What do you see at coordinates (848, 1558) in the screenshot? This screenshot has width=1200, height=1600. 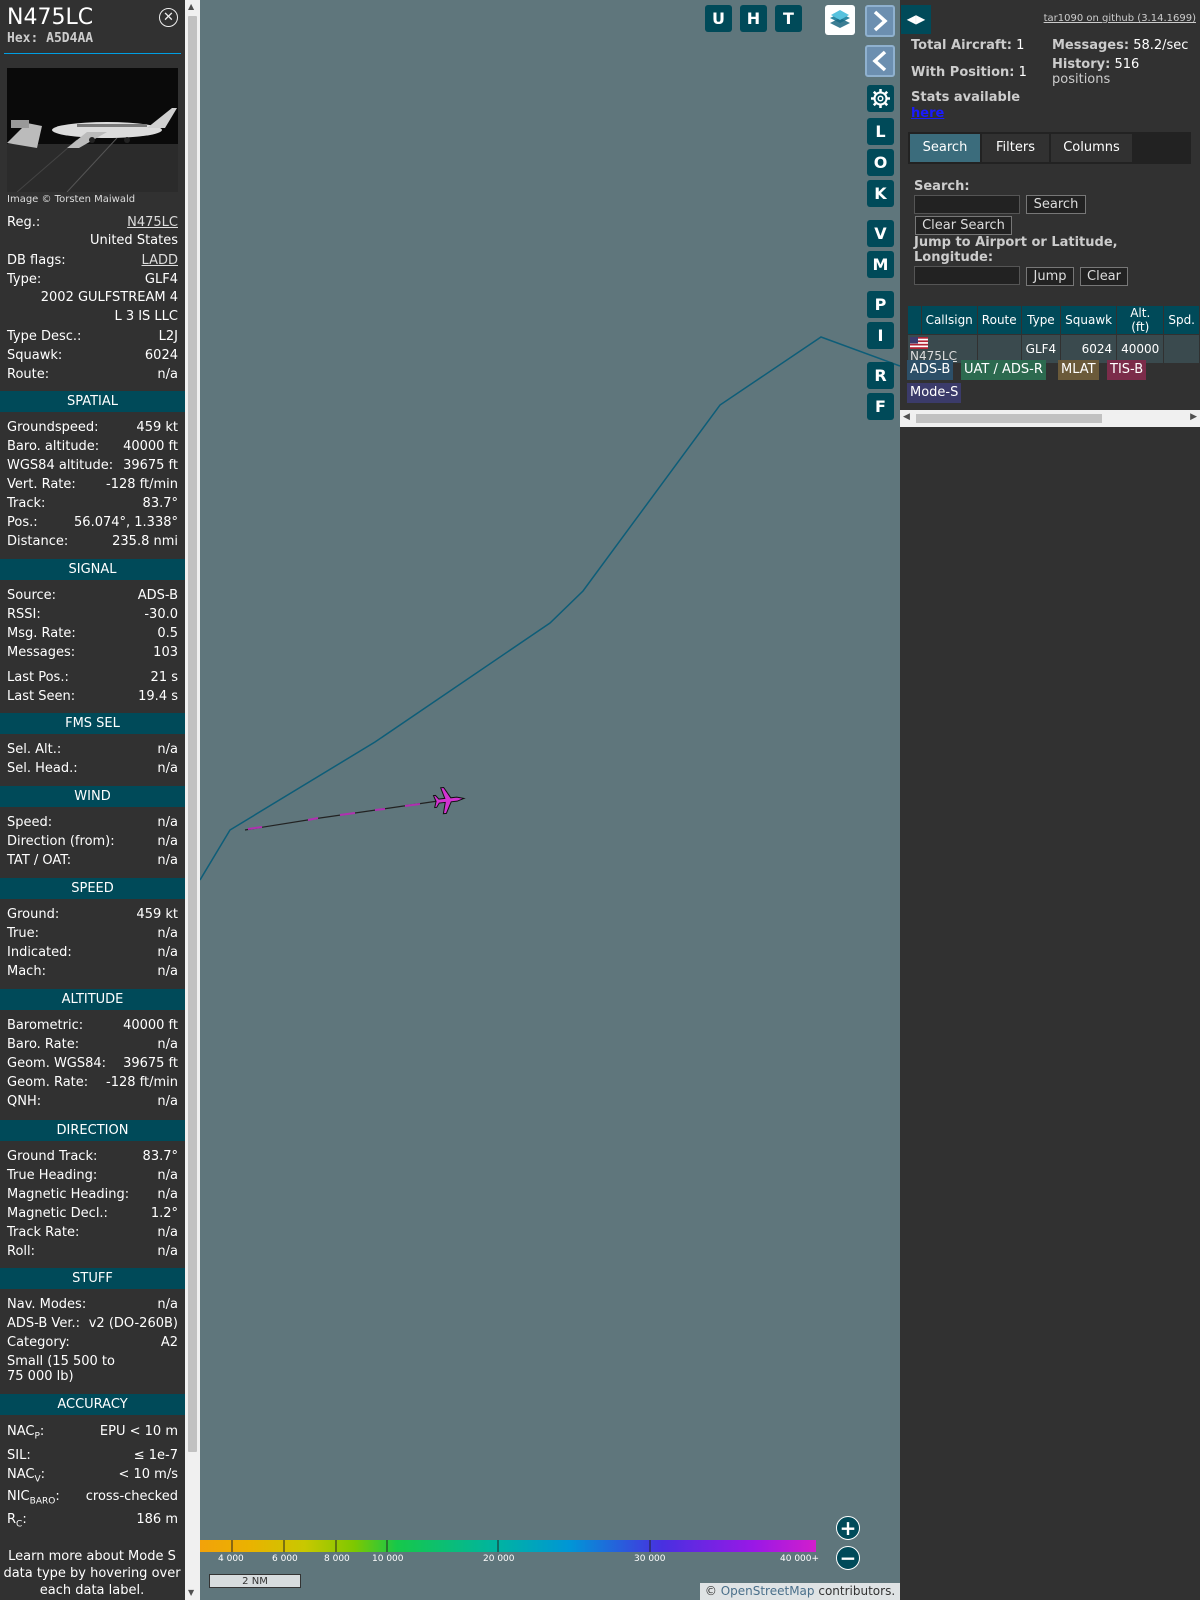 I see `zoom-out-button: −` at bounding box center [848, 1558].